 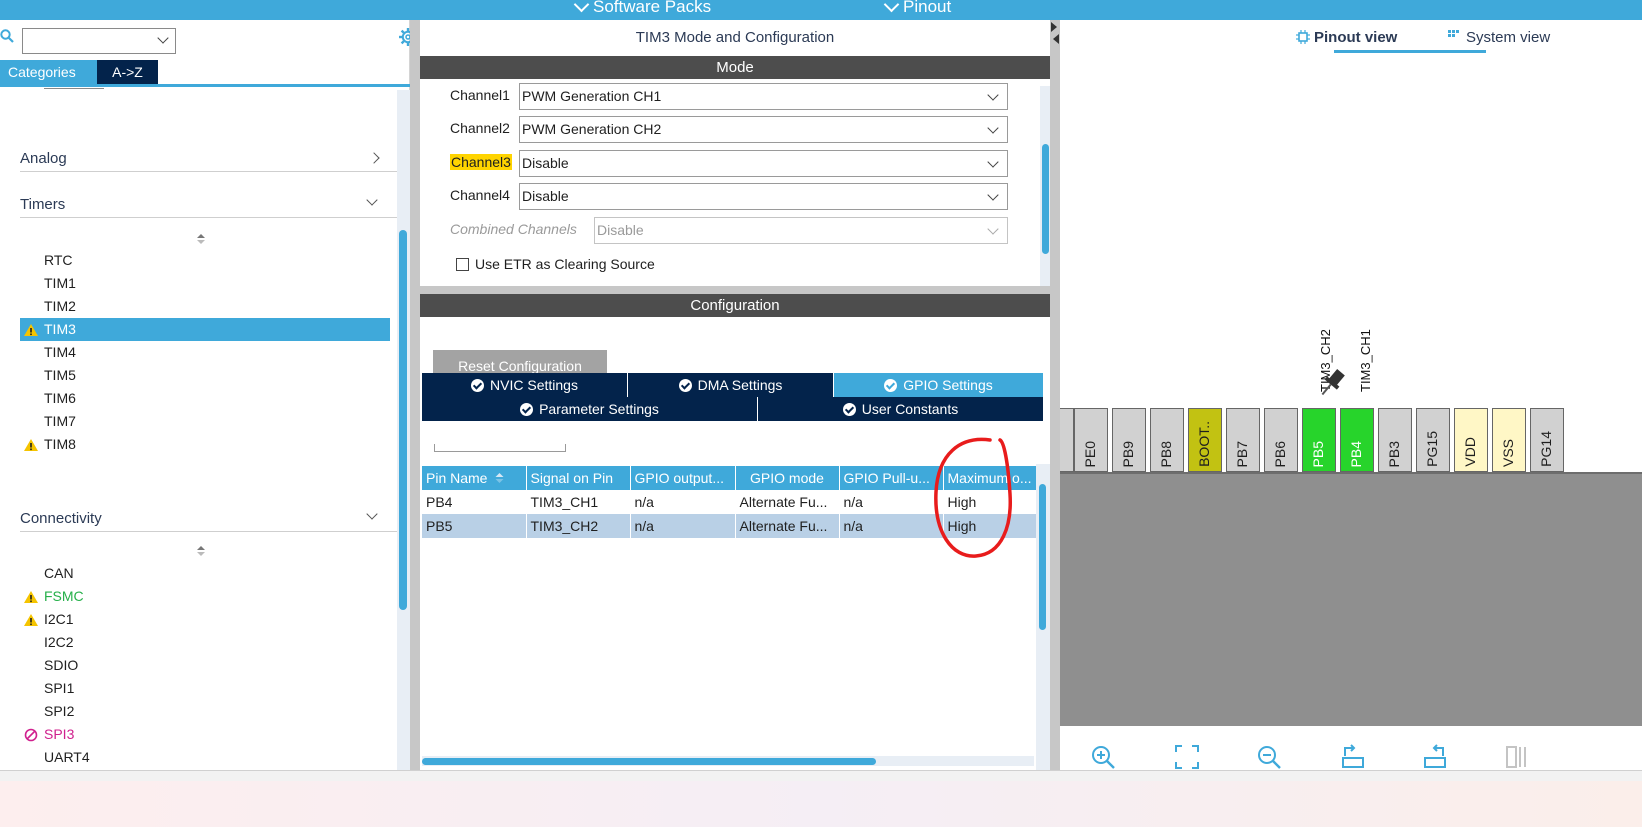 What do you see at coordinates (205, 329) in the screenshot?
I see `timer-item-tim3: TIM3` at bounding box center [205, 329].